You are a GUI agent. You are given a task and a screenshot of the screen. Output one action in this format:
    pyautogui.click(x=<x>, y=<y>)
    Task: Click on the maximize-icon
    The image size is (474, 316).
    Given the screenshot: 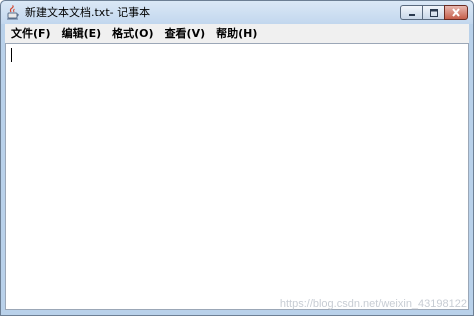 What is the action you would take?
    pyautogui.click(x=433, y=12)
    